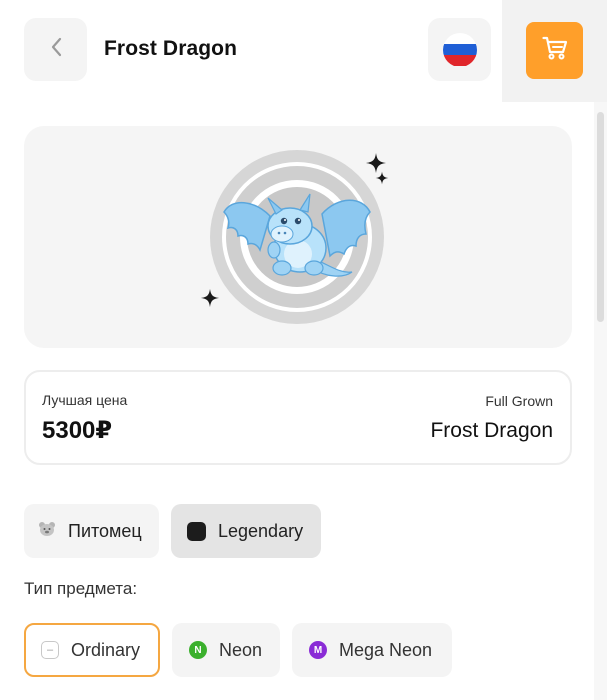  Describe the element at coordinates (600, 217) in the screenshot. I see `scrollbar-thumb` at that location.